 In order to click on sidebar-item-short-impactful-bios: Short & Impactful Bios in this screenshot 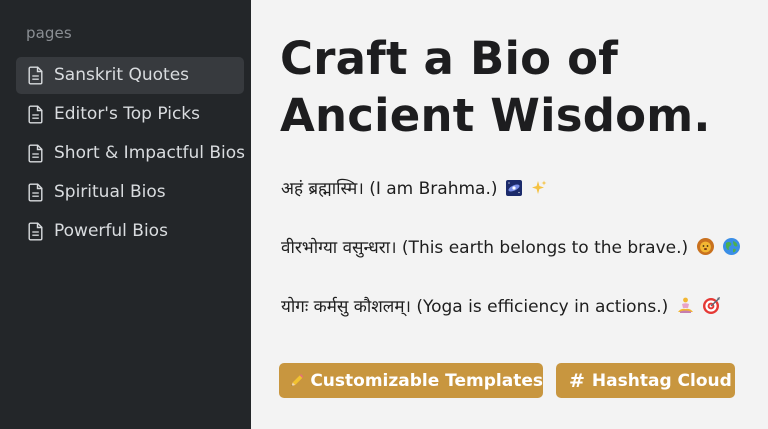, I will do `click(131, 153)`.